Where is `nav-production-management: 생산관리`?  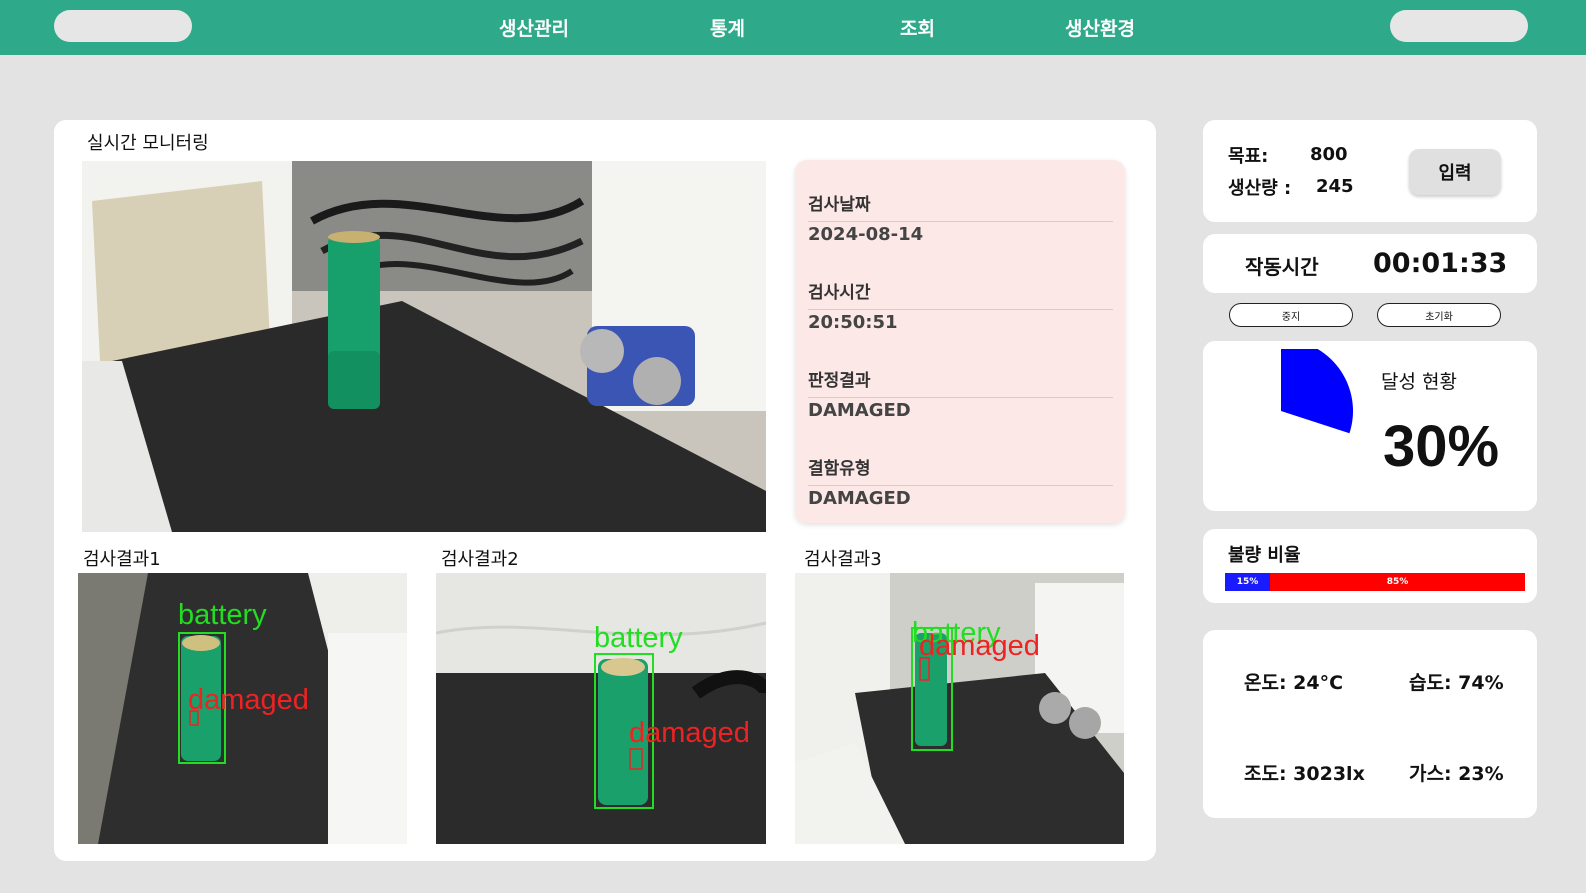
nav-production-management: 생산관리 is located at coordinates (534, 27).